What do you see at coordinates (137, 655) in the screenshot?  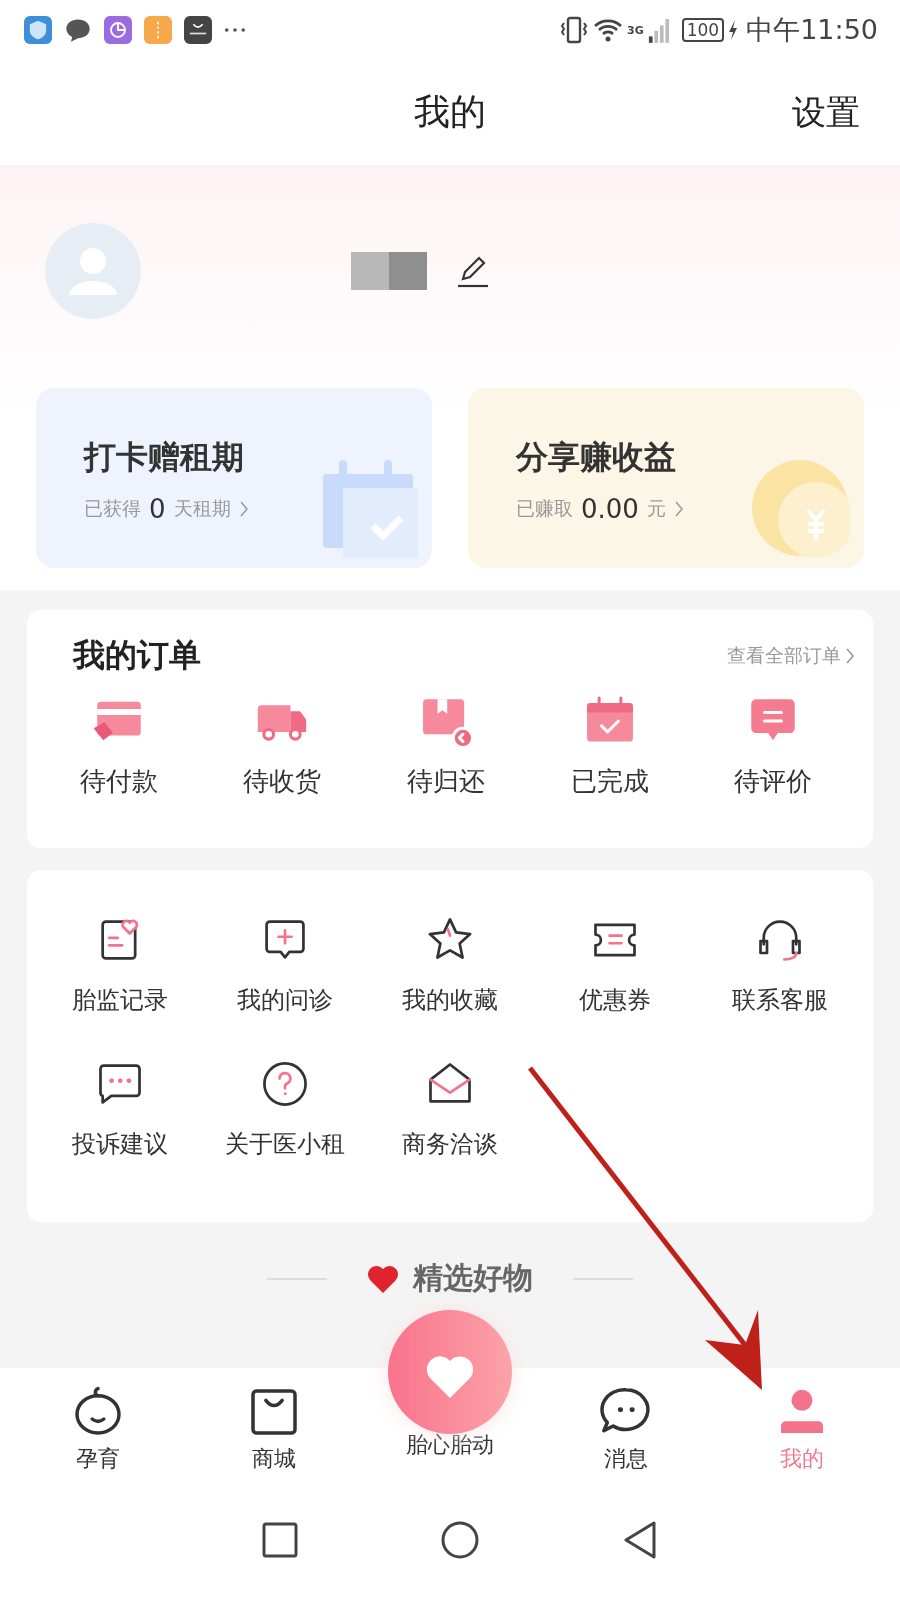 I see `section-title: 我的订单` at bounding box center [137, 655].